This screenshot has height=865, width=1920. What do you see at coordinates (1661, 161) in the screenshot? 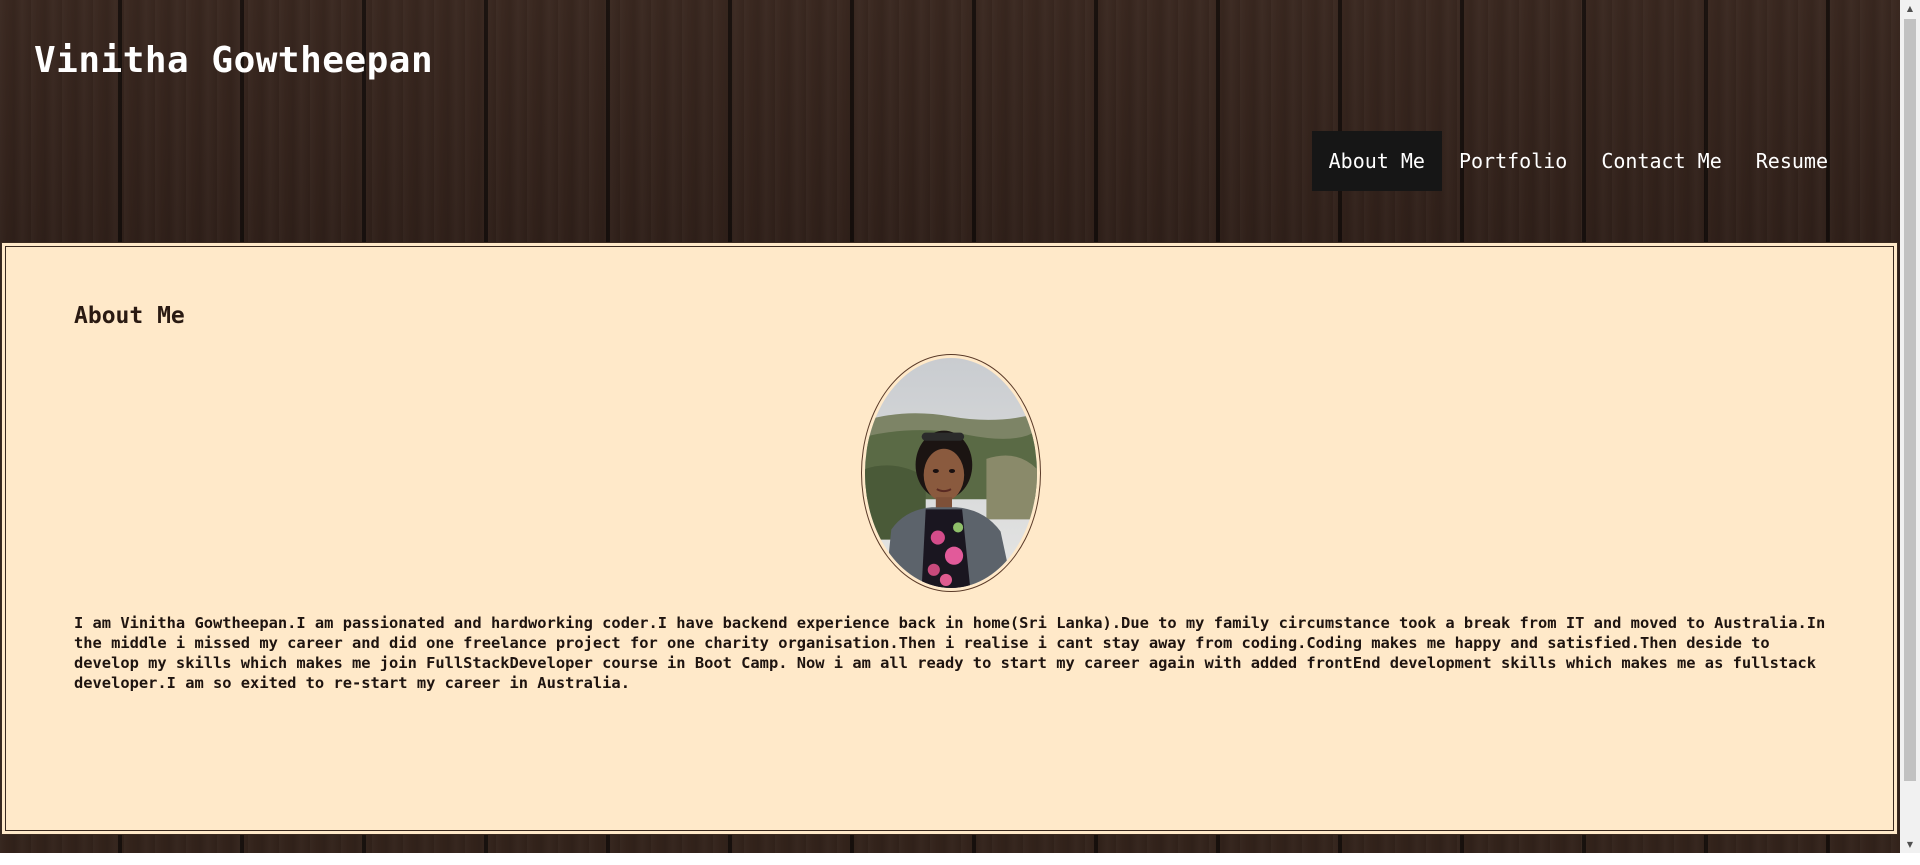
I see `nav-contact-me: Contact Me` at bounding box center [1661, 161].